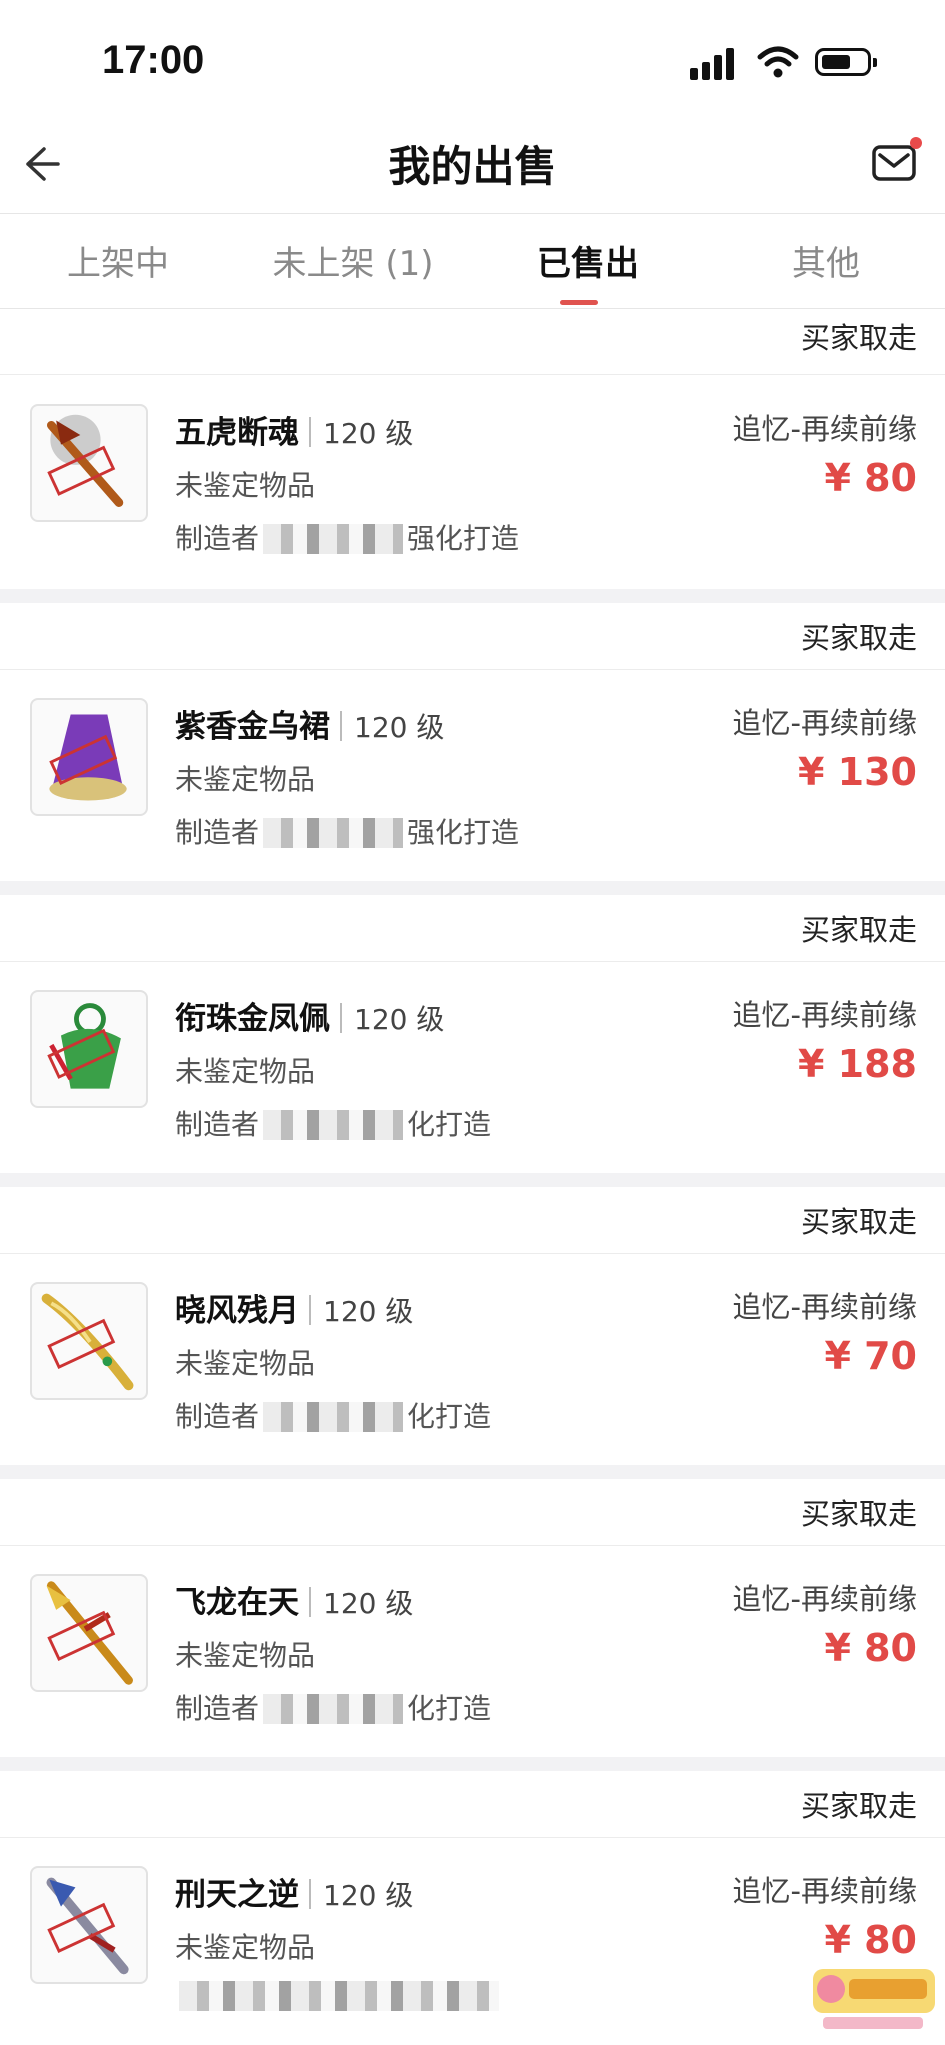  What do you see at coordinates (588, 264) in the screenshot?
I see `tab-label: 已售出` at bounding box center [588, 264].